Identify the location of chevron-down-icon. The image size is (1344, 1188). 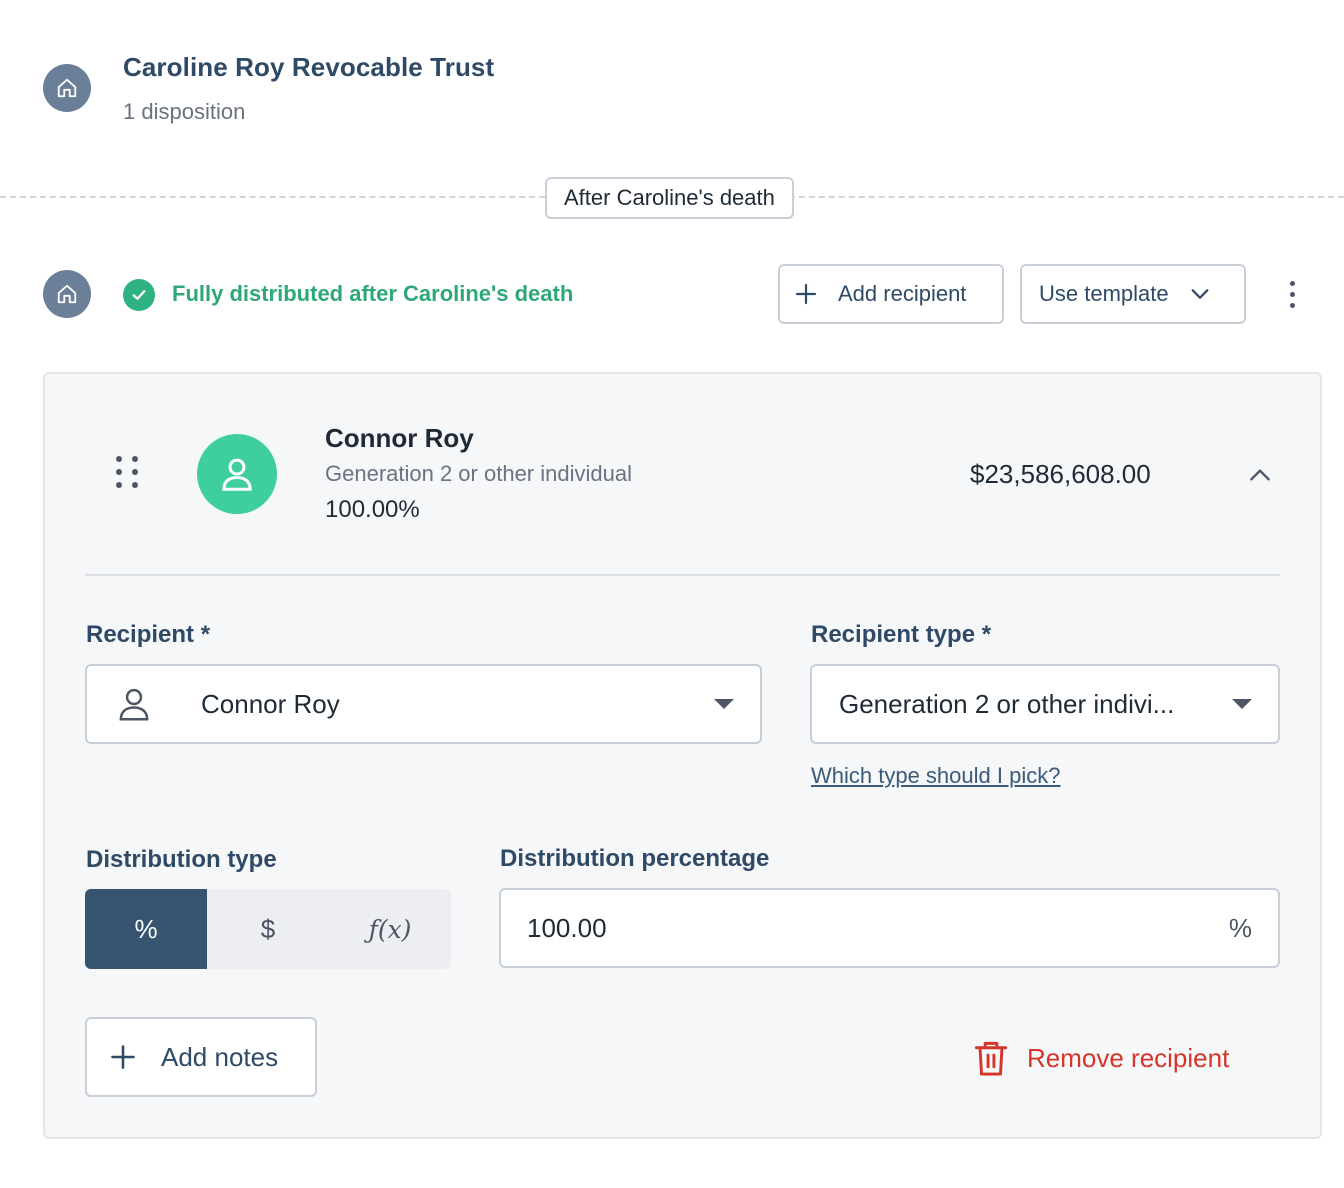
(1200, 294).